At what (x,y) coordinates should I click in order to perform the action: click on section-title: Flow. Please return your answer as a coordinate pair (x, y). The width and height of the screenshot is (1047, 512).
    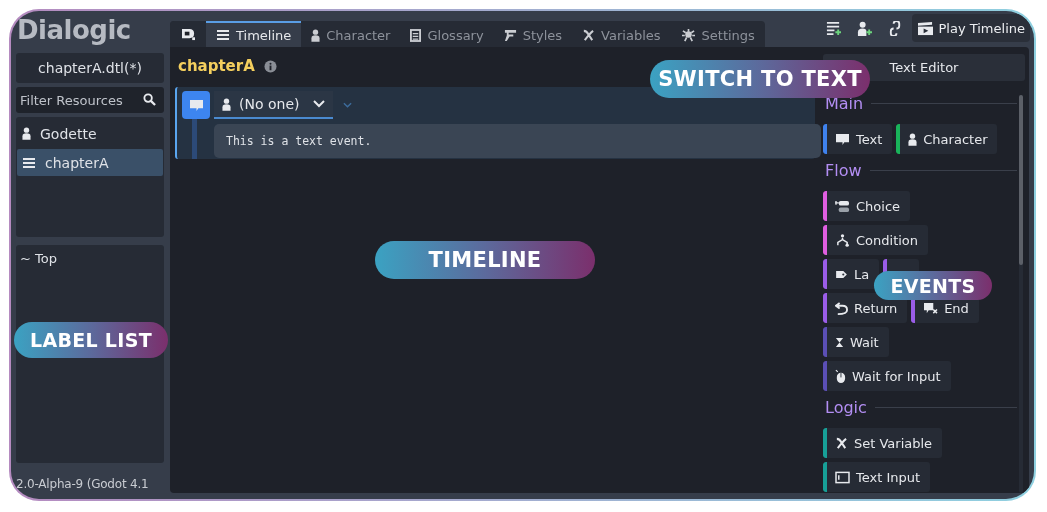
    Looking at the image, I should click on (843, 170).